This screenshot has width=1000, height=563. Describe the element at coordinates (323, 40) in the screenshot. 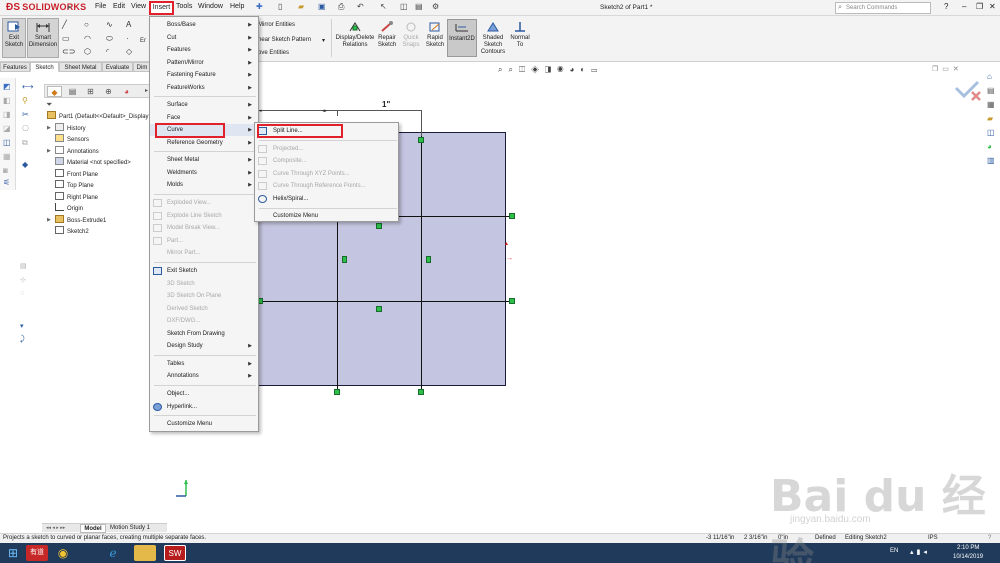

I see `pattern-dropdown-icon: ▾` at that location.